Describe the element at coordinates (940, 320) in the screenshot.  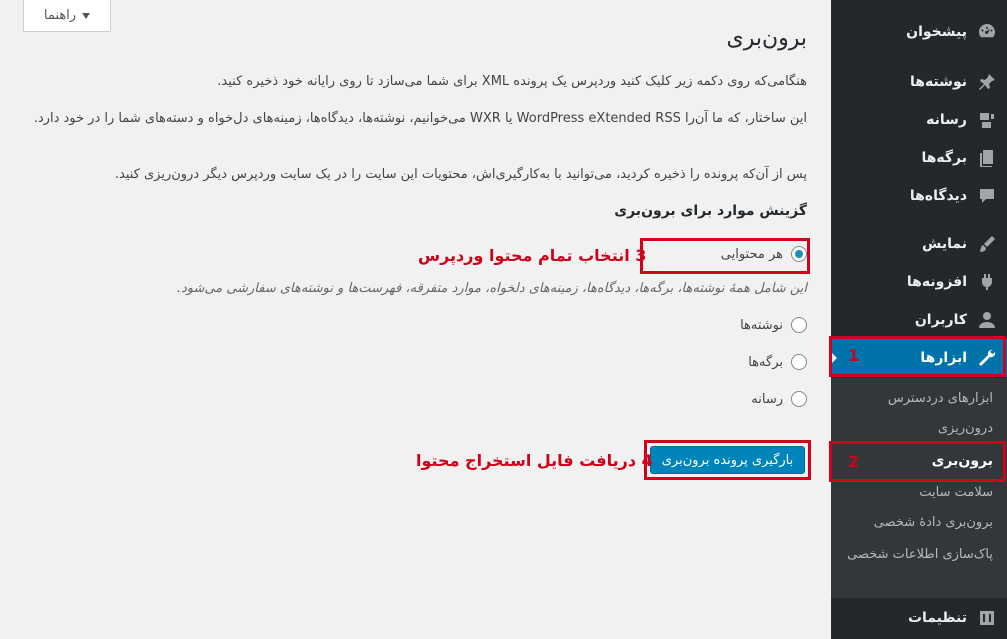
I see `sidebar-label: کاربران` at that location.